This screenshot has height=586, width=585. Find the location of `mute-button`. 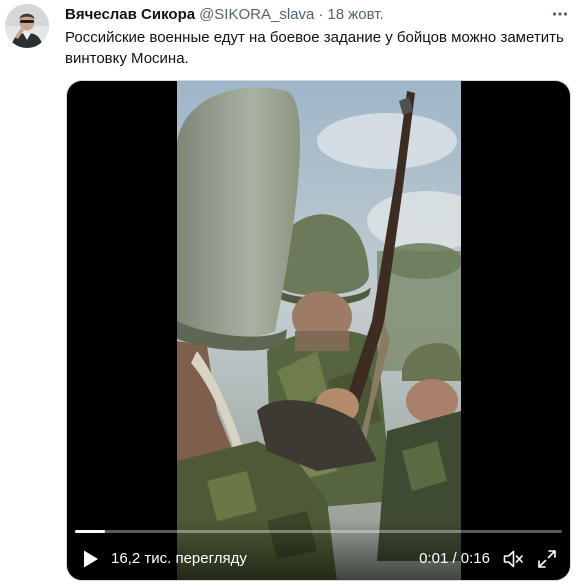

mute-button is located at coordinates (513, 559).